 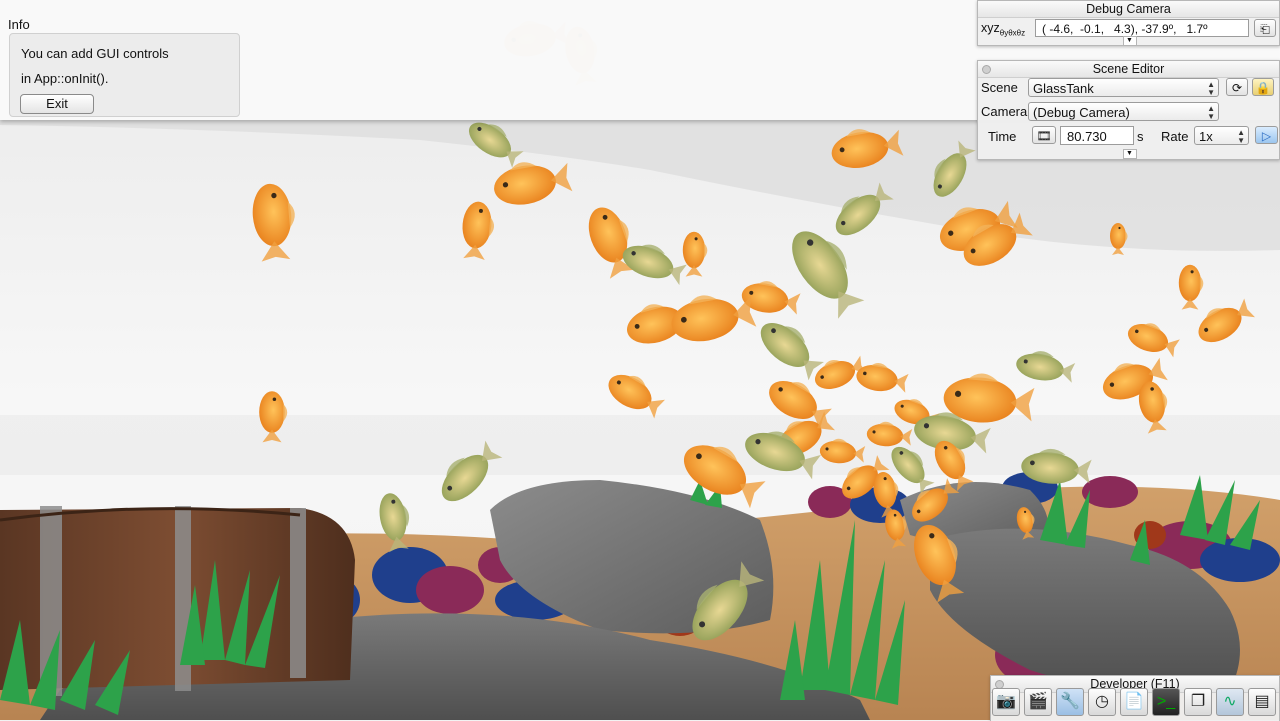 I want to click on scene-dropdown: GlassTank ▲ ▼, so click(x=1123, y=87).